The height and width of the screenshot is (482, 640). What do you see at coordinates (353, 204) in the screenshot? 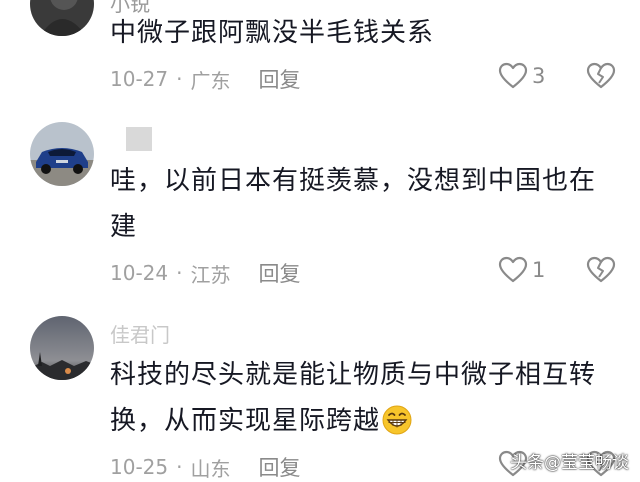
I see `comment-text: 哇，以前日本有挺羡慕，没想到中国也在建` at bounding box center [353, 204].